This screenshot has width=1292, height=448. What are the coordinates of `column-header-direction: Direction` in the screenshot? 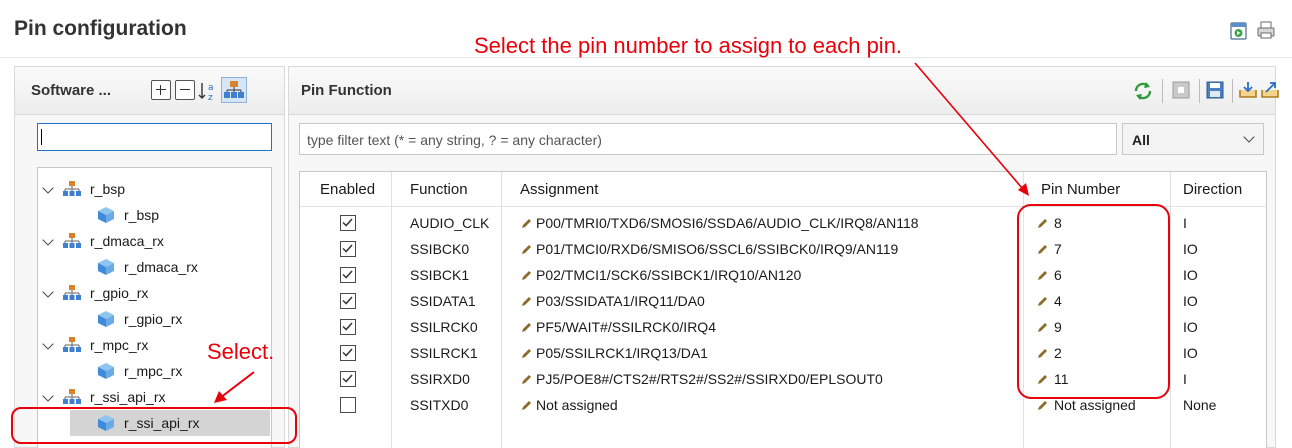 It's located at (1212, 189).